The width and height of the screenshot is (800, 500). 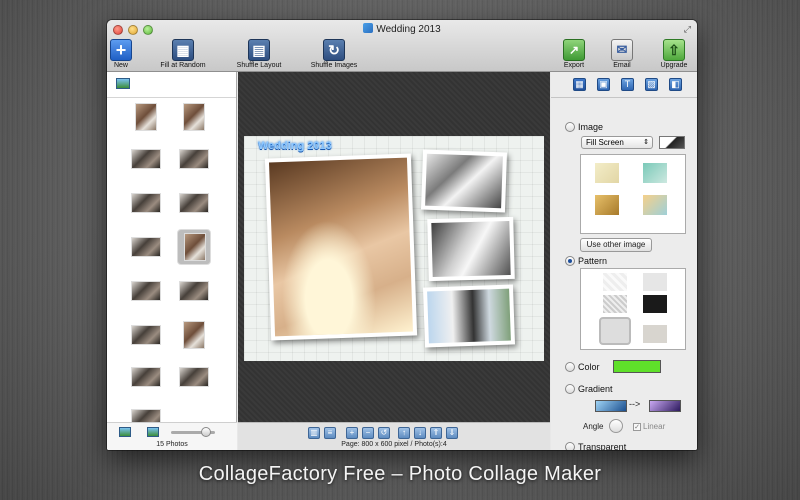 What do you see at coordinates (171, 85) in the screenshot?
I see `library-header` at bounding box center [171, 85].